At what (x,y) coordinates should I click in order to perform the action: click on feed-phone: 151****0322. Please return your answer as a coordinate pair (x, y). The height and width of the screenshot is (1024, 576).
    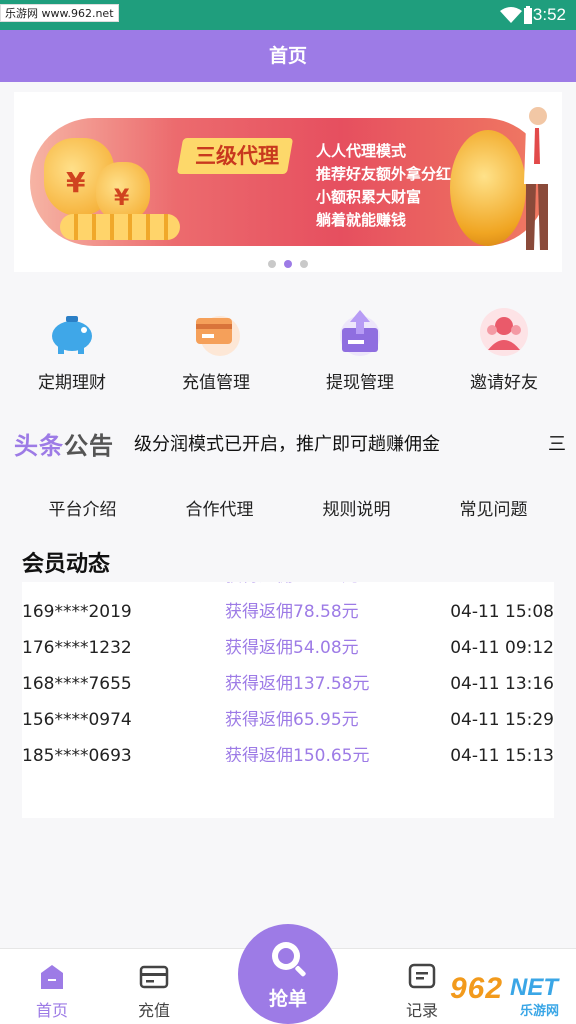
    Looking at the image, I should click on (77, 588).